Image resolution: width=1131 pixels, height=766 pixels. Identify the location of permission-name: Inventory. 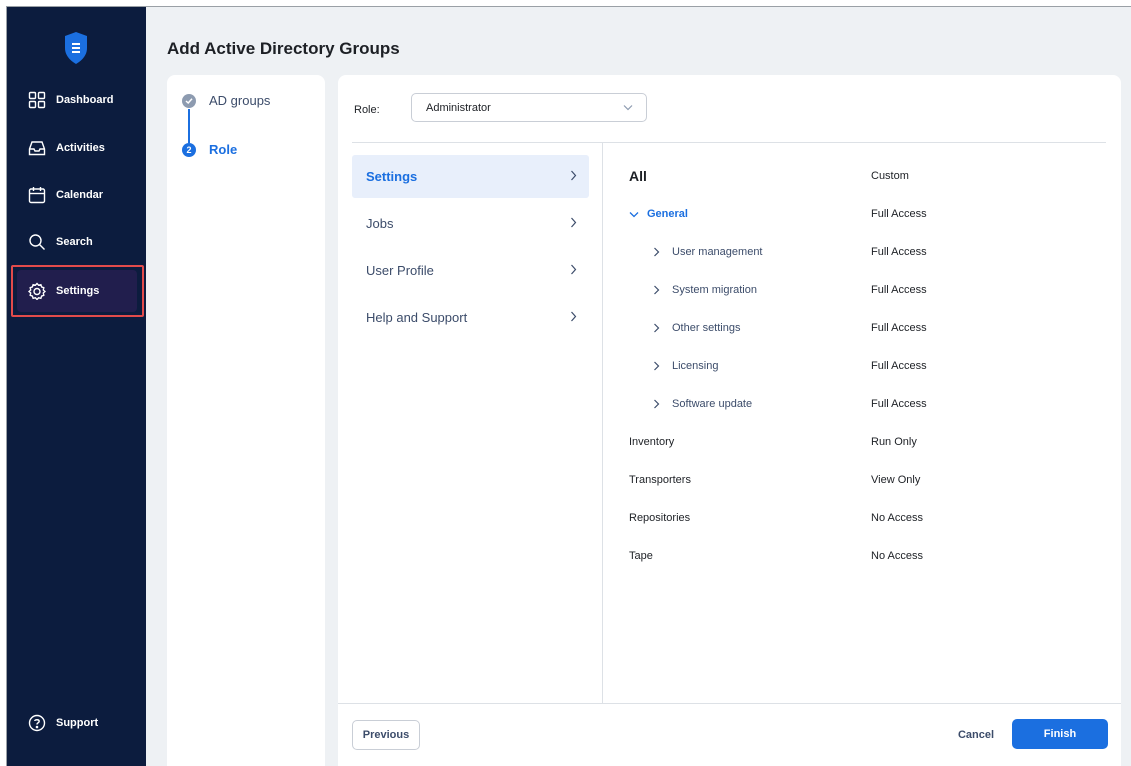
(652, 442).